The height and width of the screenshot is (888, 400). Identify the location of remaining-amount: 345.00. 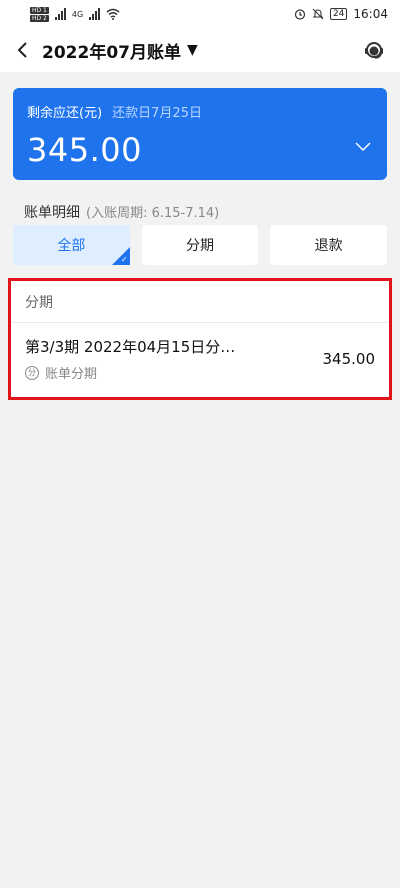
(84, 150).